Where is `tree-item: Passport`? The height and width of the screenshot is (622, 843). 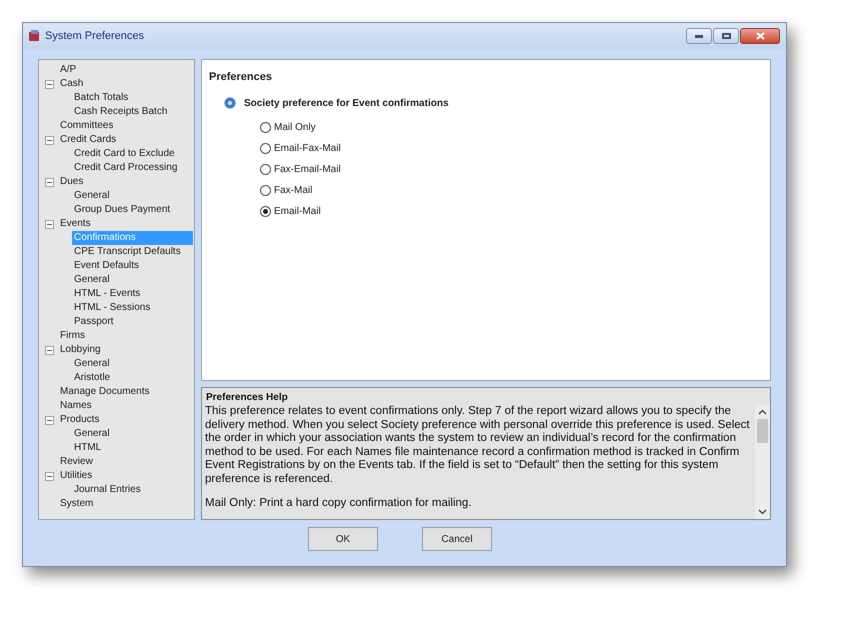 tree-item: Passport is located at coordinates (94, 322).